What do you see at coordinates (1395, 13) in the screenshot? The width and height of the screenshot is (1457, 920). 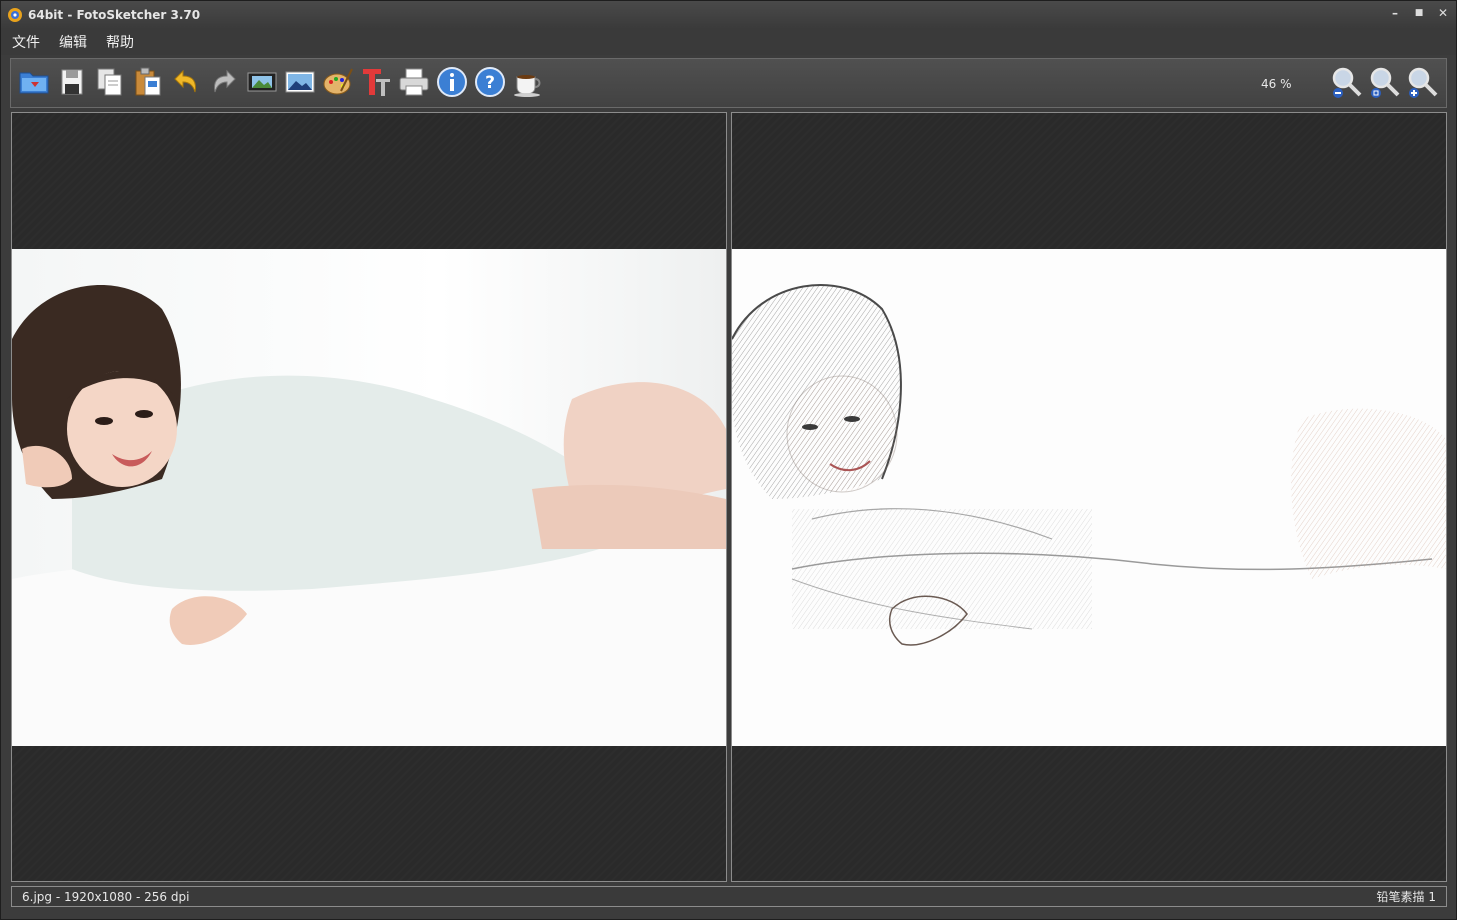 I see `minimize-button: –` at bounding box center [1395, 13].